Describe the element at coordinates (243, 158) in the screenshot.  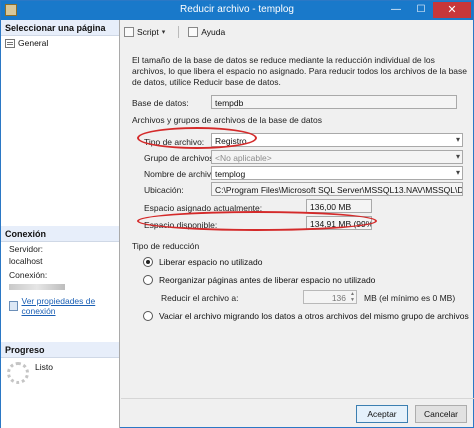
I see `filegroup-value: <No aplicable>` at that location.